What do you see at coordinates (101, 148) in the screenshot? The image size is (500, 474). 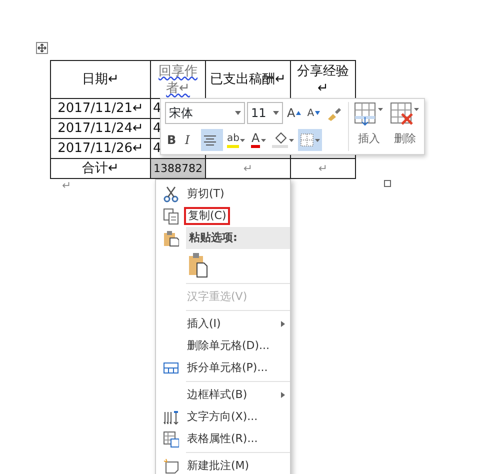 I see `table-cell: 2017/11/26↵` at bounding box center [101, 148].